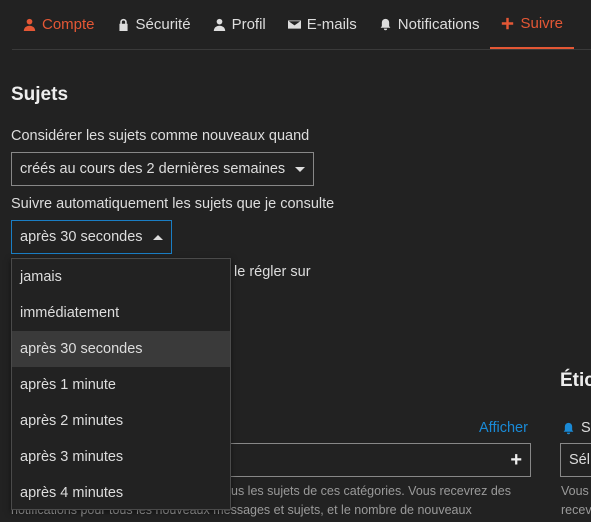  Describe the element at coordinates (508, 23) in the screenshot. I see `plus-icon` at that location.